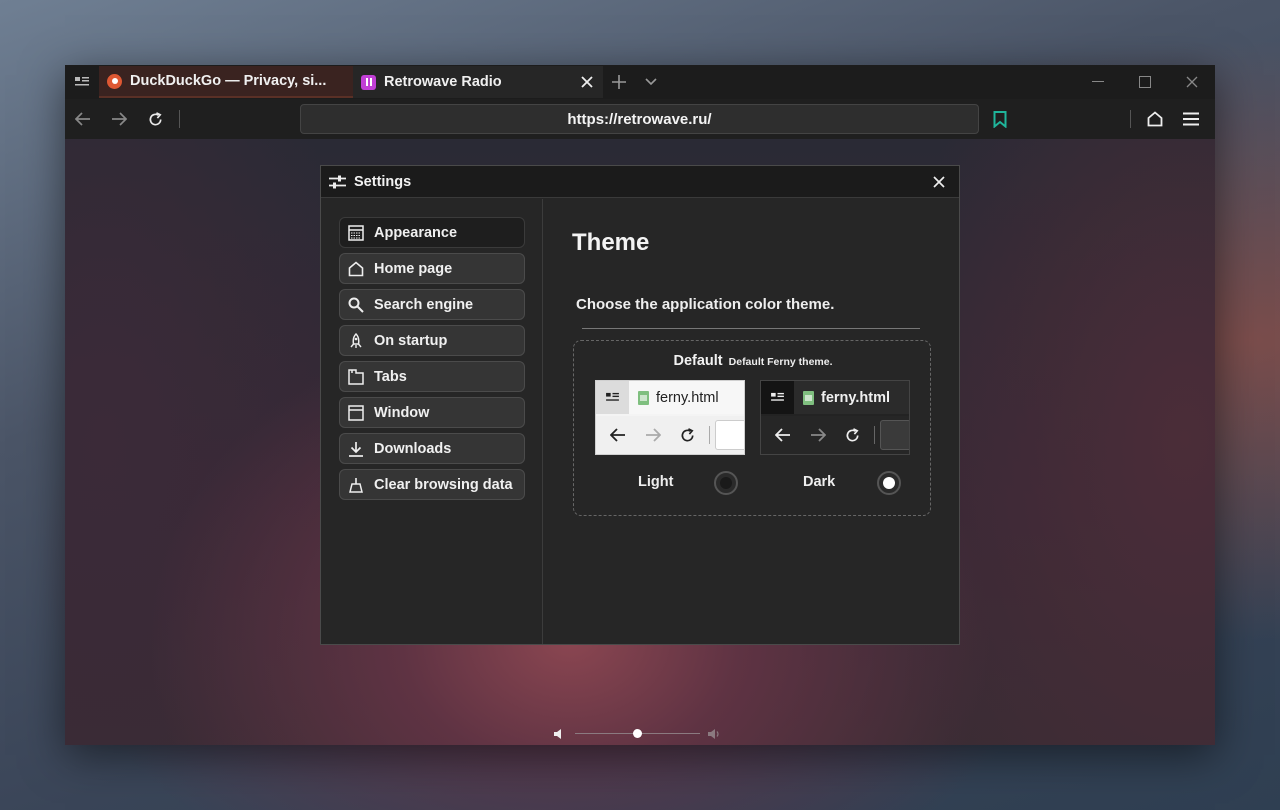 This screenshot has height=810, width=1280. I want to click on bookmark-icon, so click(1000, 119).